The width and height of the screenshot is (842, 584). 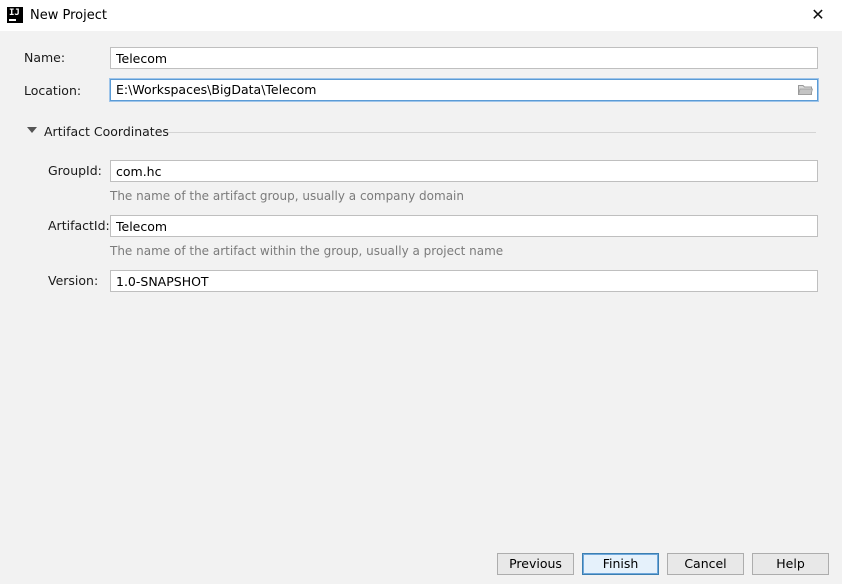 I want to click on groupid-label: GroupId:, so click(x=75, y=170).